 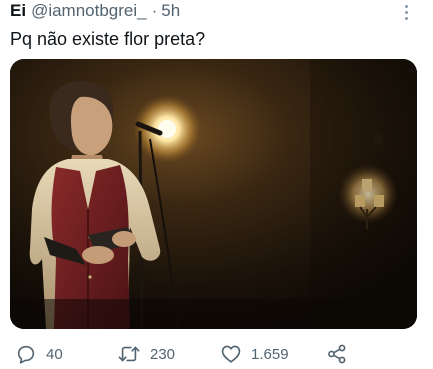 What do you see at coordinates (39, 354) in the screenshot?
I see `reply-button: 40` at bounding box center [39, 354].